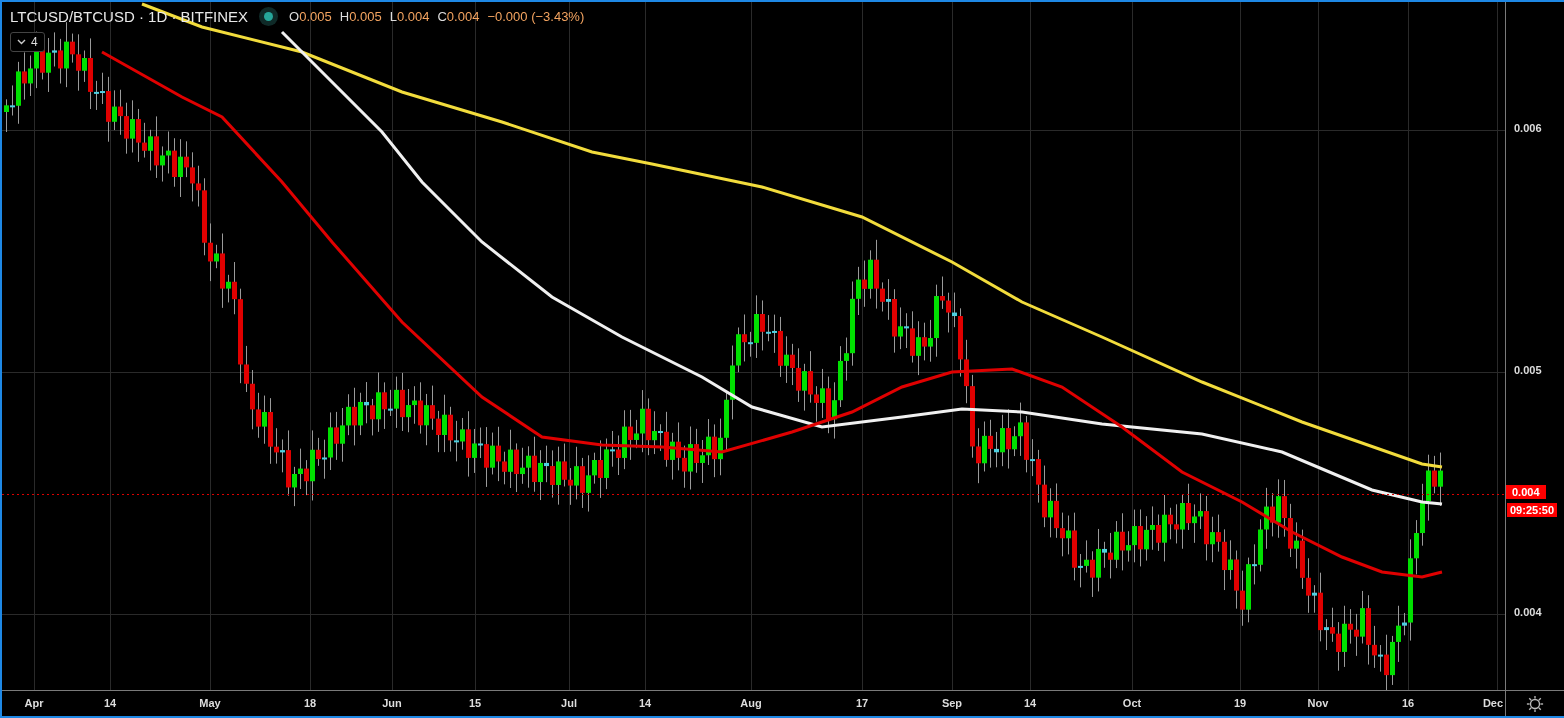 This screenshot has height=718, width=1564. I want to click on date-tick-label: Oct, so click(1132, 703).